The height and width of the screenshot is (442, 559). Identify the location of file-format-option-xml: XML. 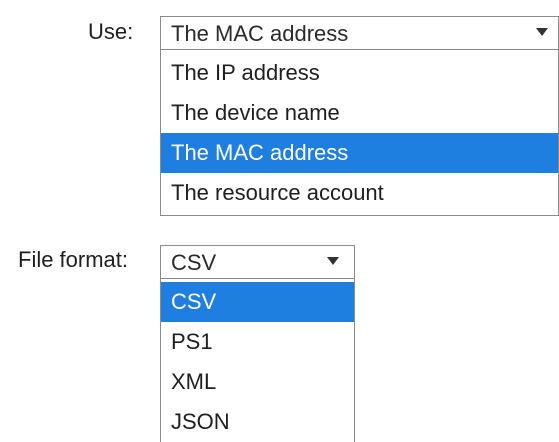
(257, 382).